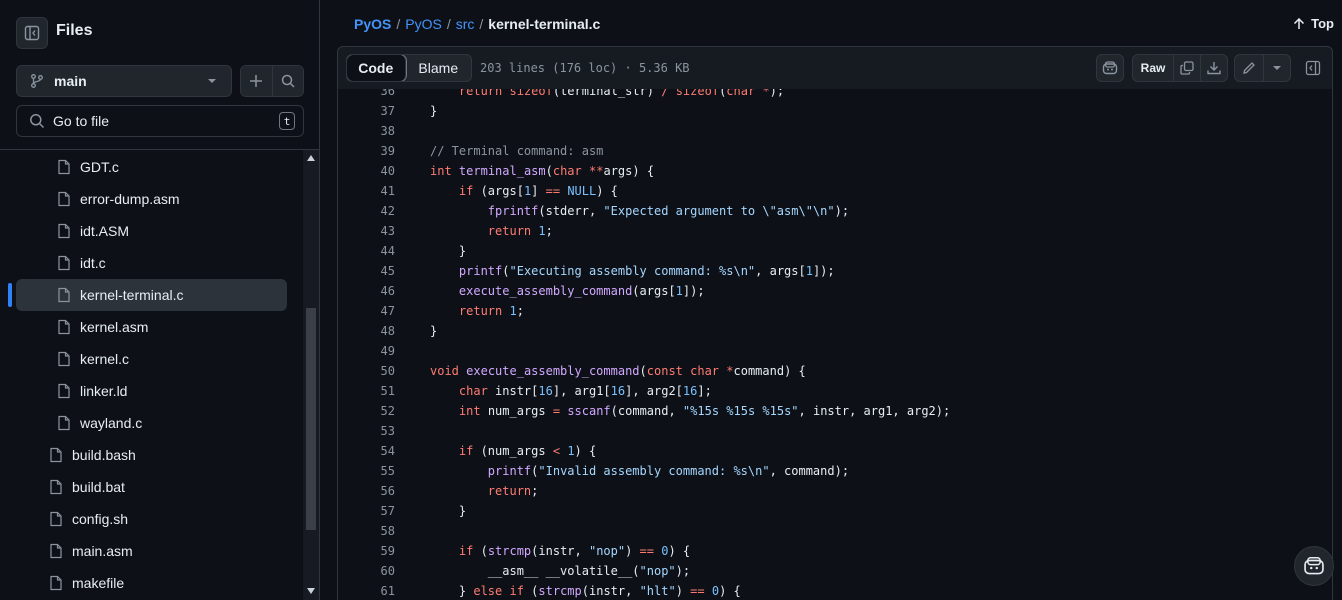 Image resolution: width=1342 pixels, height=600 pixels. I want to click on code-line: 48}, so click(835, 331).